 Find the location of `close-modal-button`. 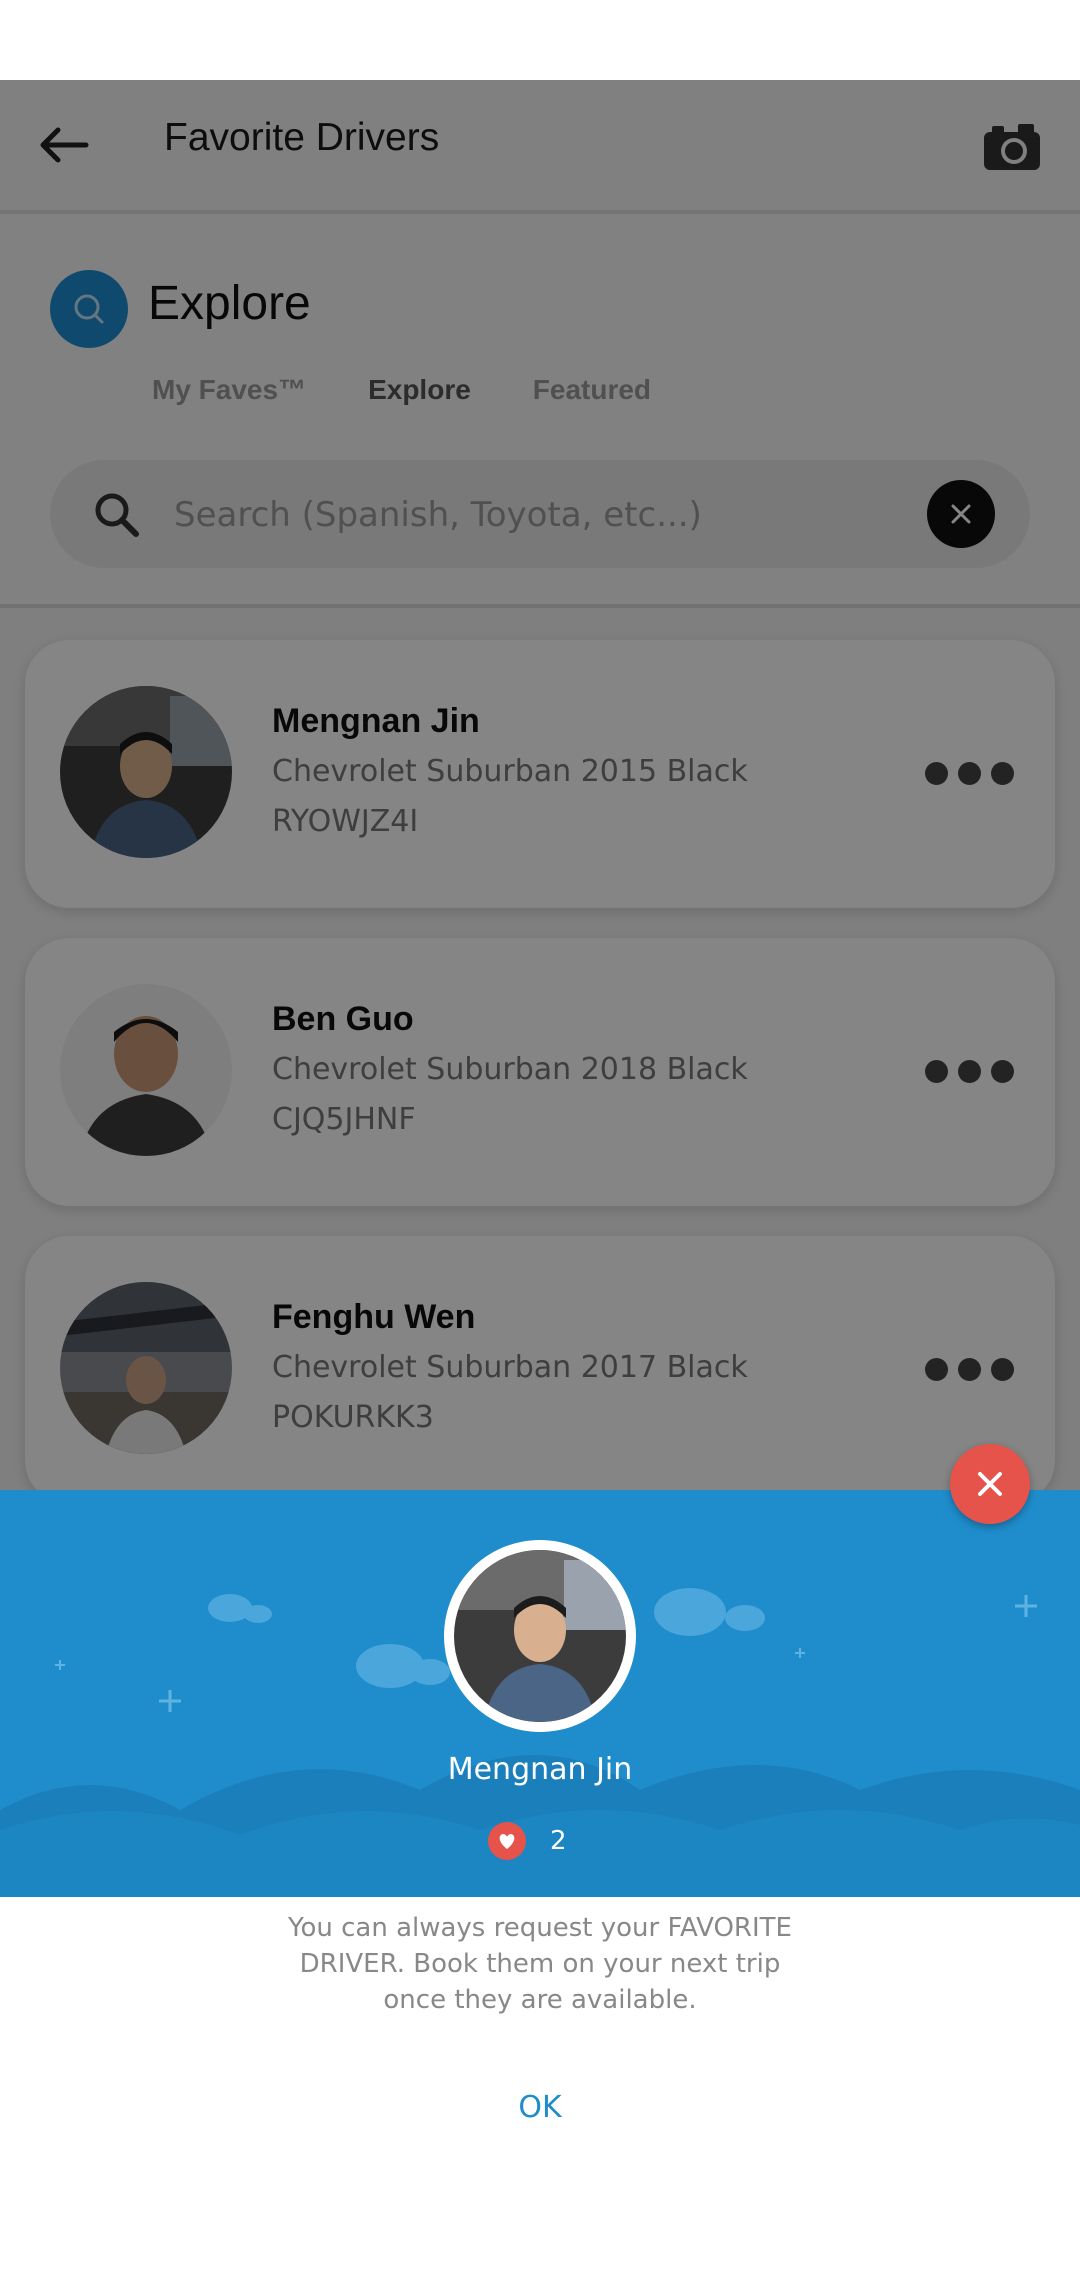

close-modal-button is located at coordinates (990, 1484).